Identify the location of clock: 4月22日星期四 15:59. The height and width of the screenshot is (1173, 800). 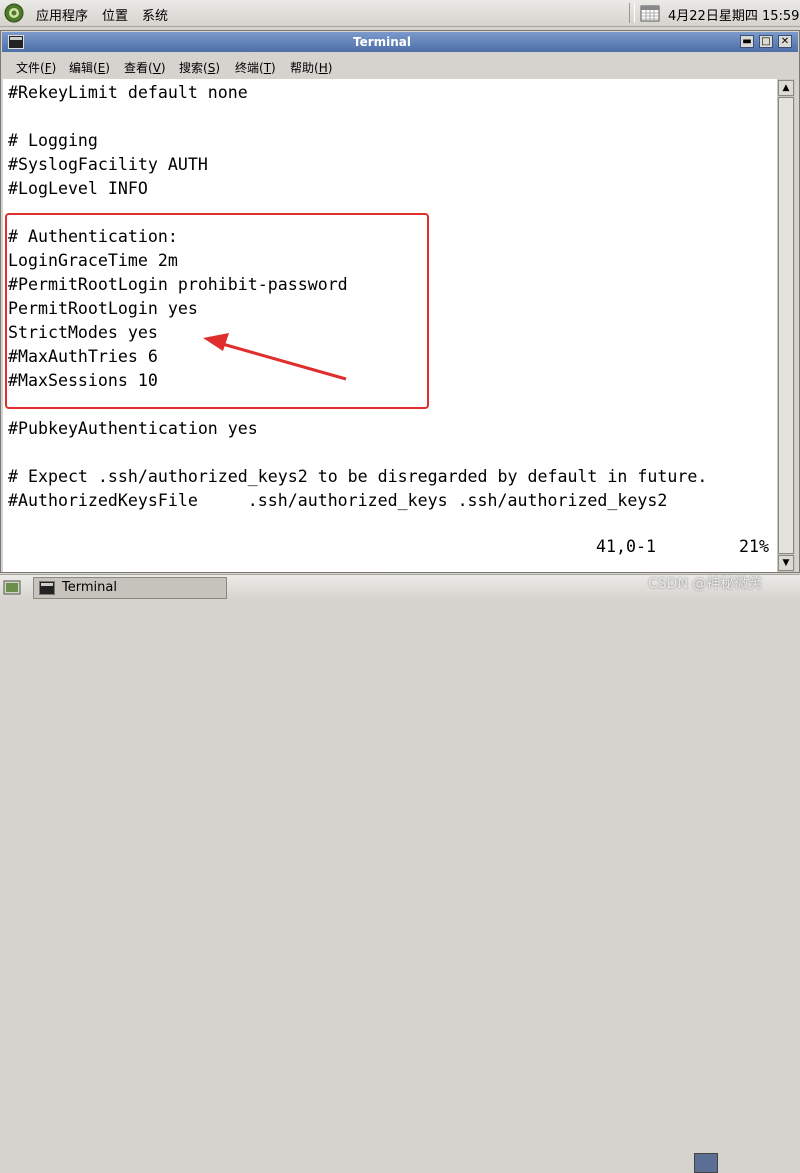
(733, 14).